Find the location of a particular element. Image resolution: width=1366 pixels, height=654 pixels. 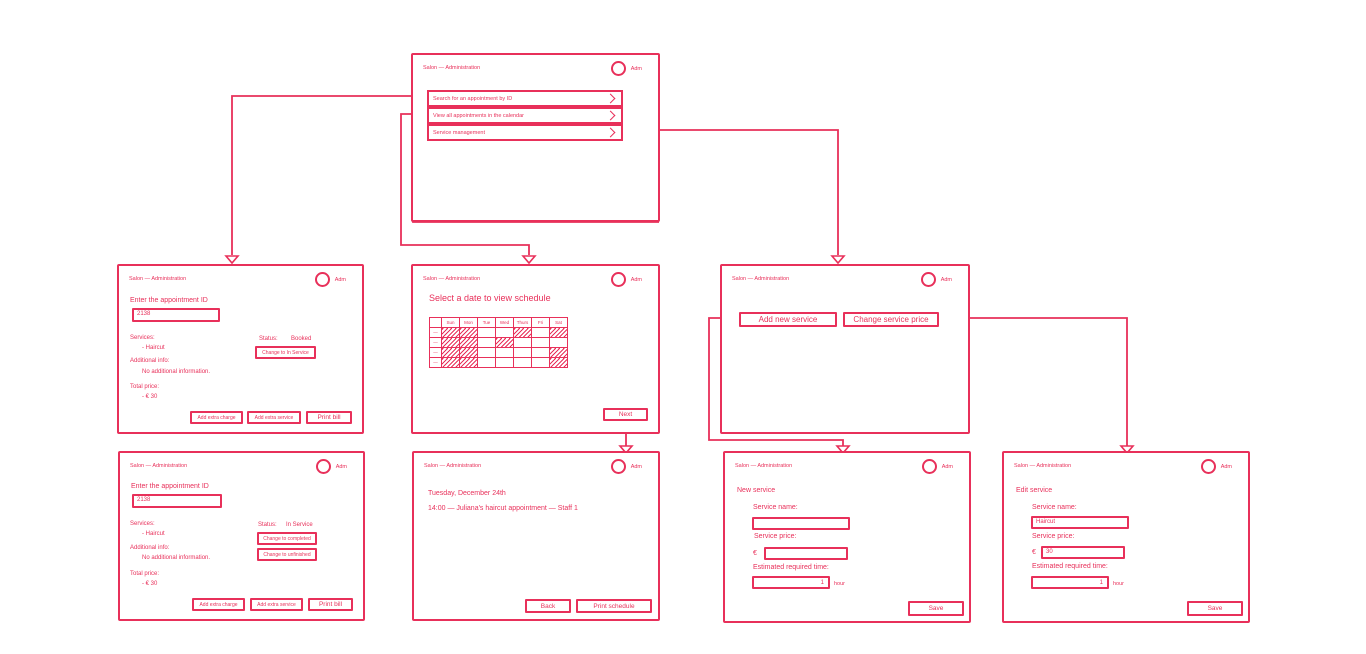

services-label: Services: is located at coordinates (142, 524).